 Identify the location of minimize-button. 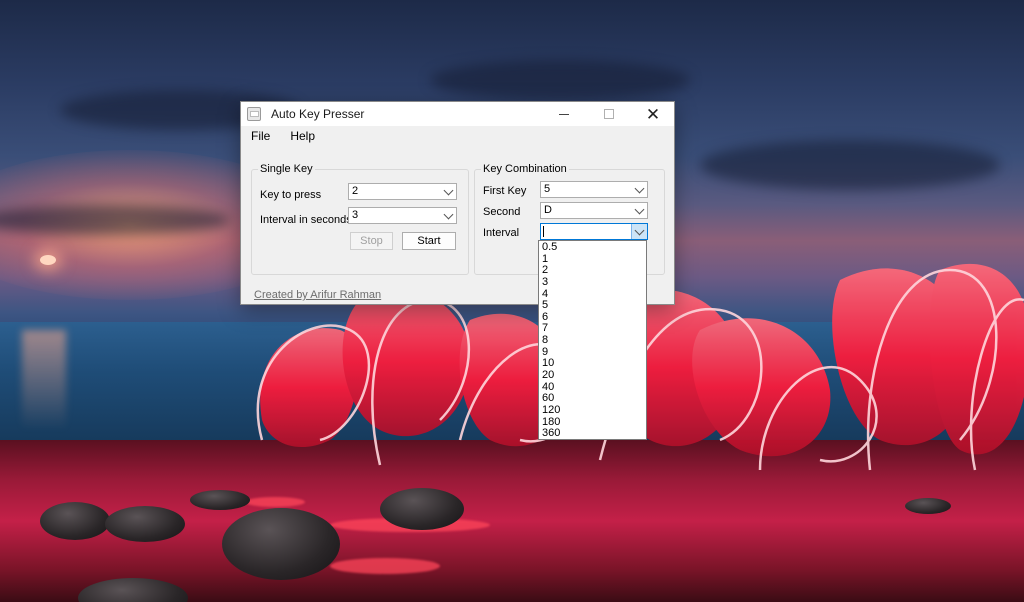
(564, 114).